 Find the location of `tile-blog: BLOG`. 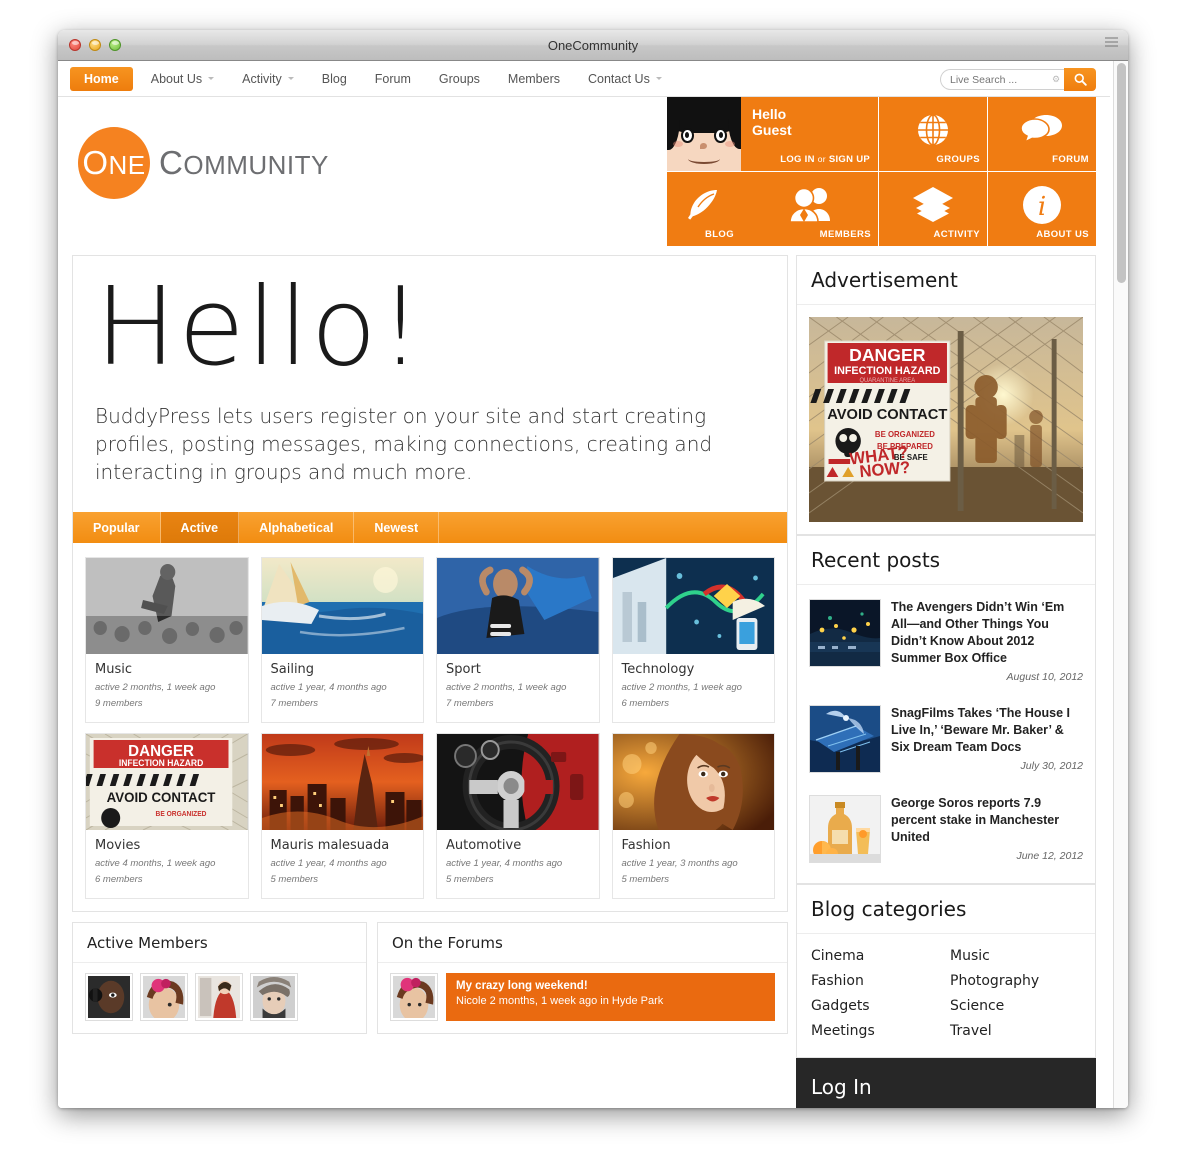

tile-blog: BLOG is located at coordinates (704, 209).